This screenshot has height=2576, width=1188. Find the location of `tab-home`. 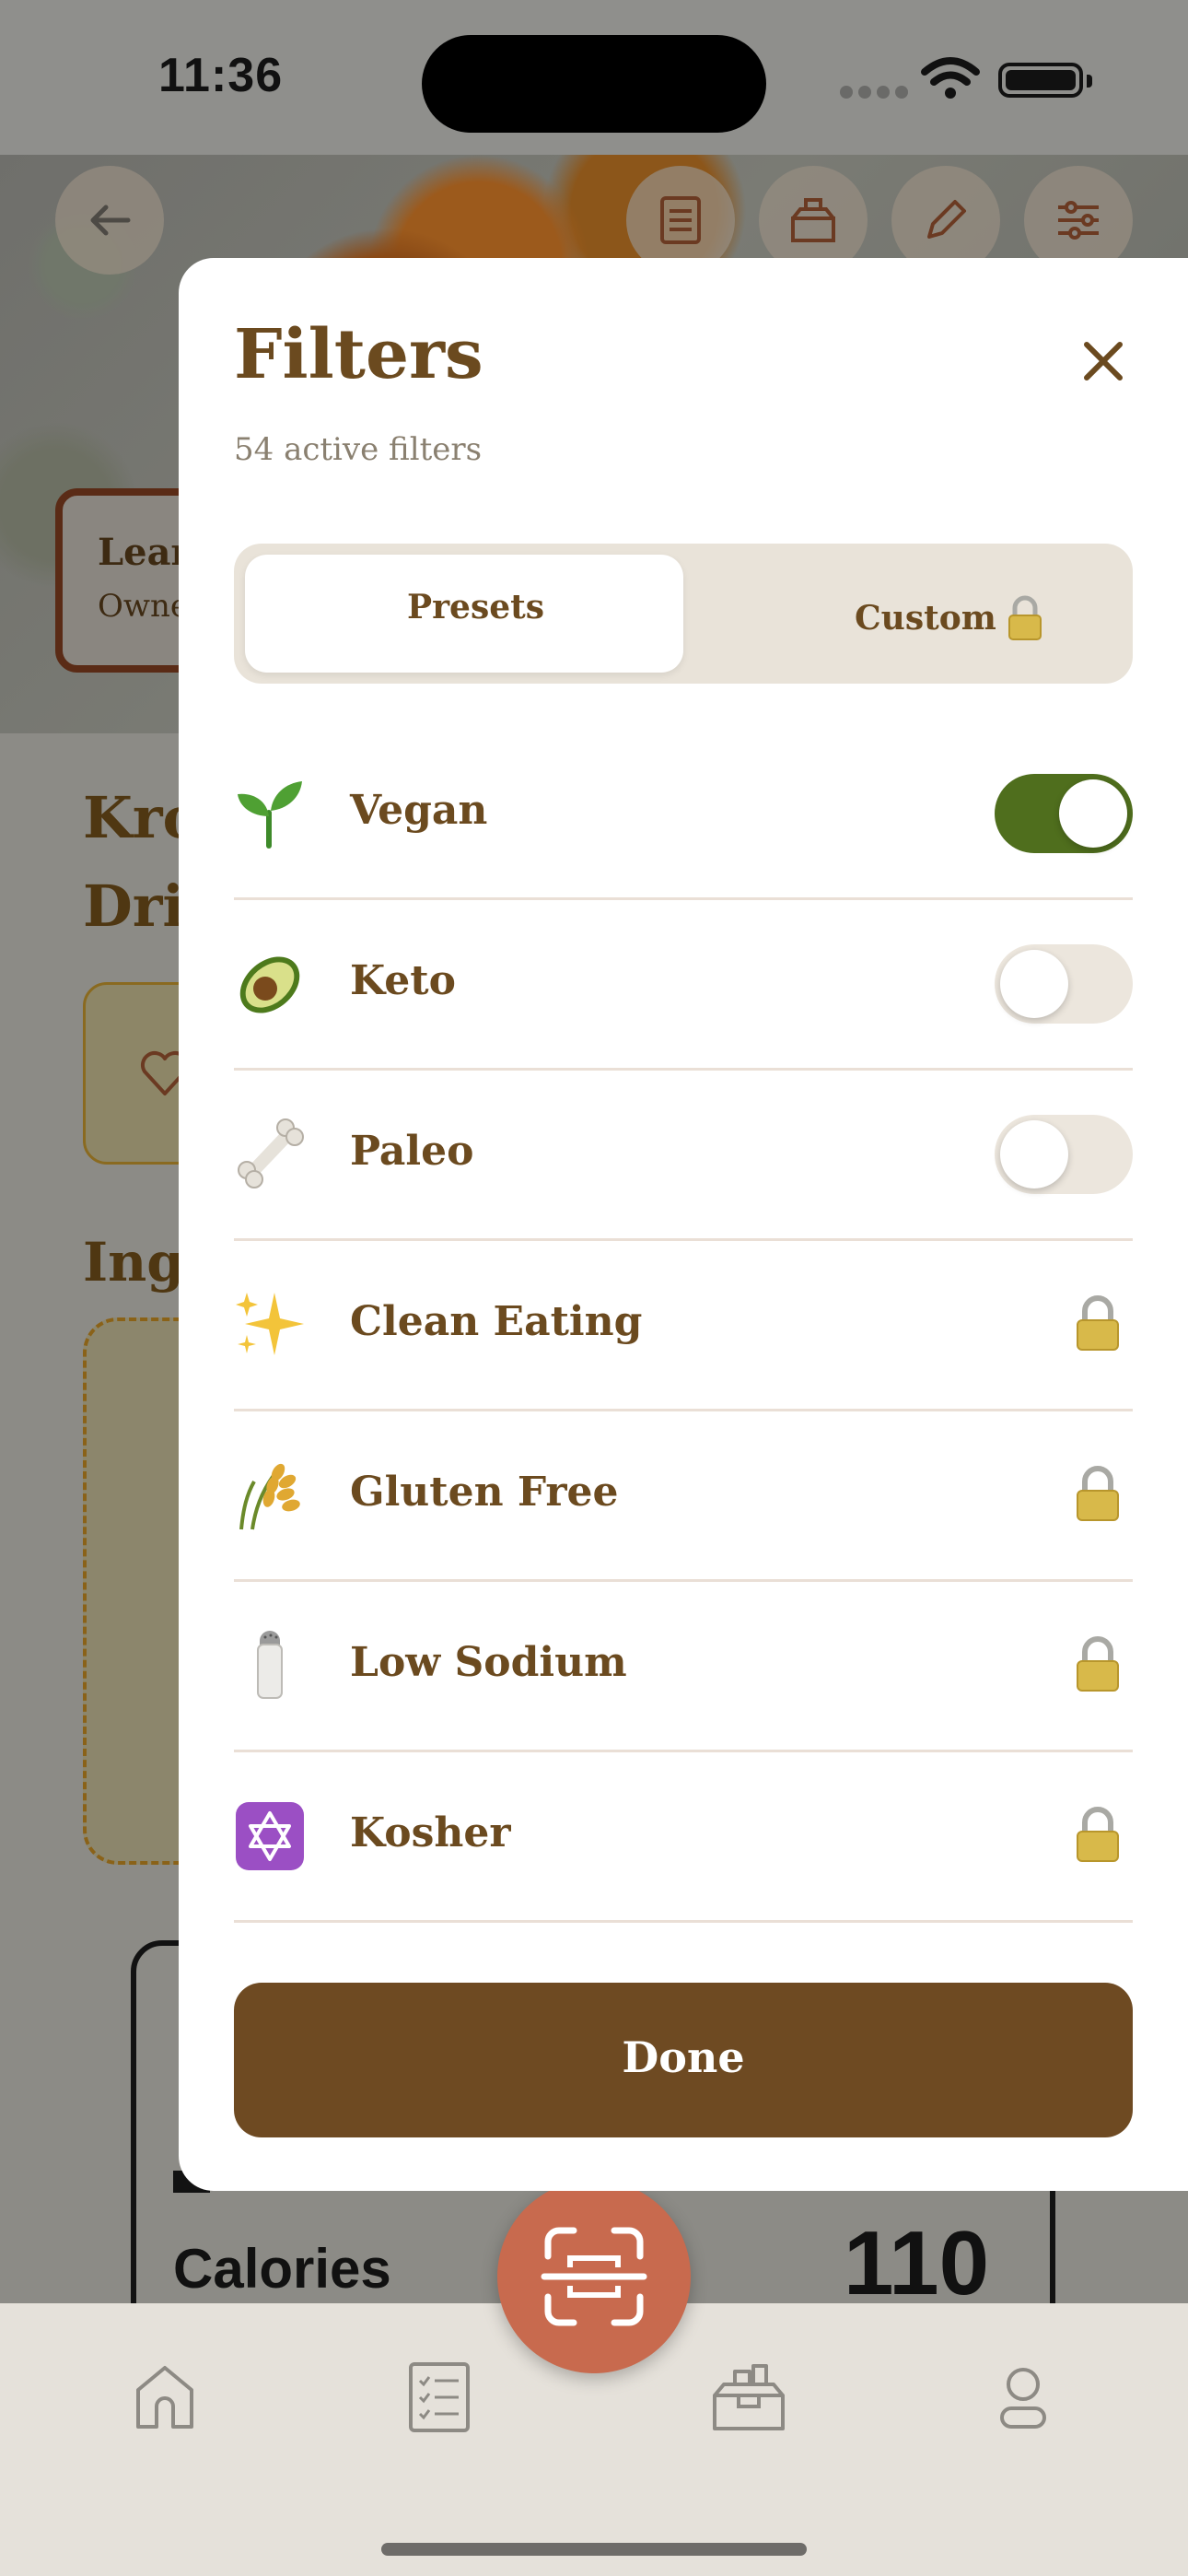

tab-home is located at coordinates (164, 2396).